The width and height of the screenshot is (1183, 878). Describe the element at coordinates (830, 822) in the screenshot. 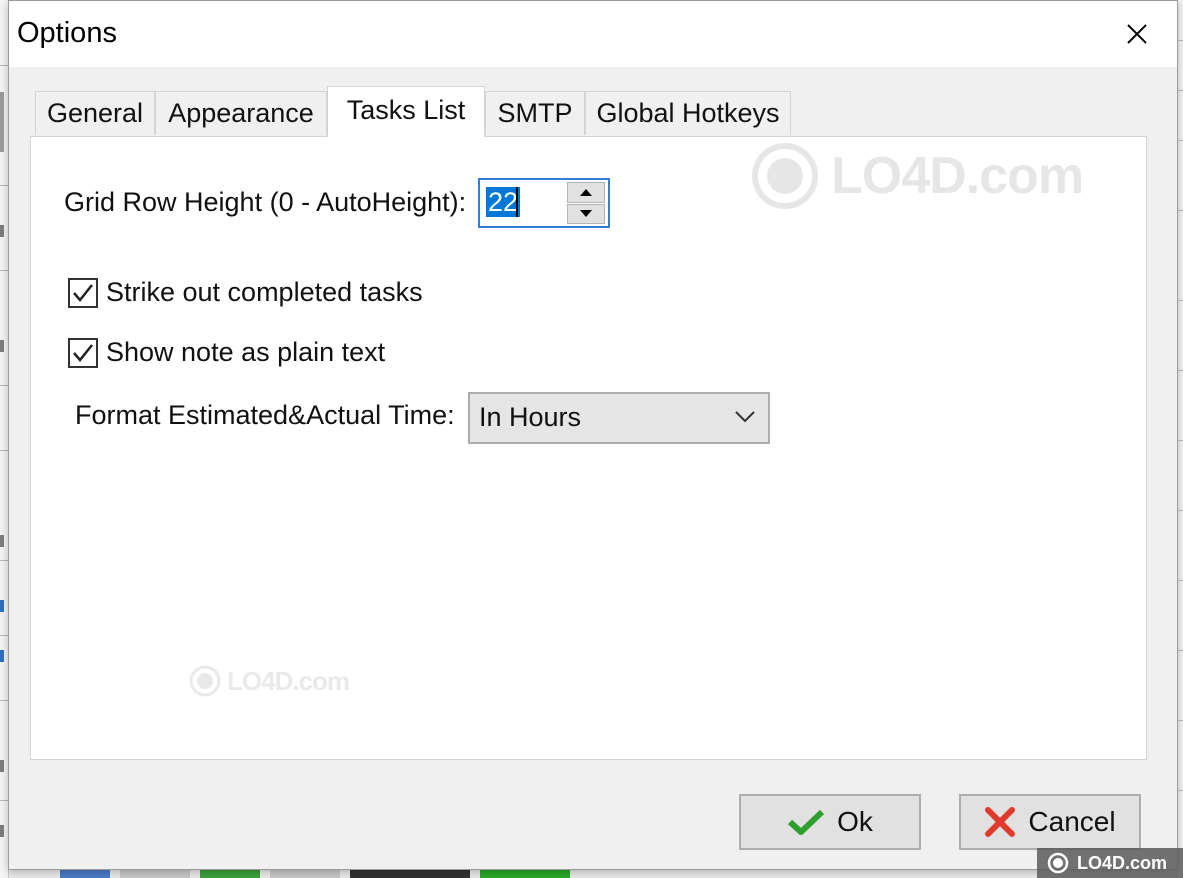

I see `ok-button: Ok` at that location.